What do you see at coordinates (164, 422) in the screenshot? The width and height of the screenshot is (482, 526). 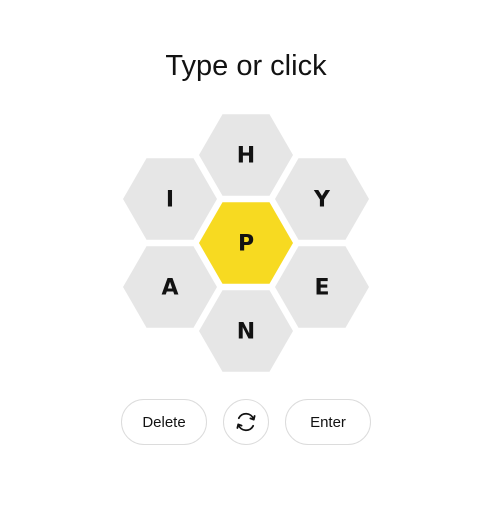 I see `delete-button: Delete` at bounding box center [164, 422].